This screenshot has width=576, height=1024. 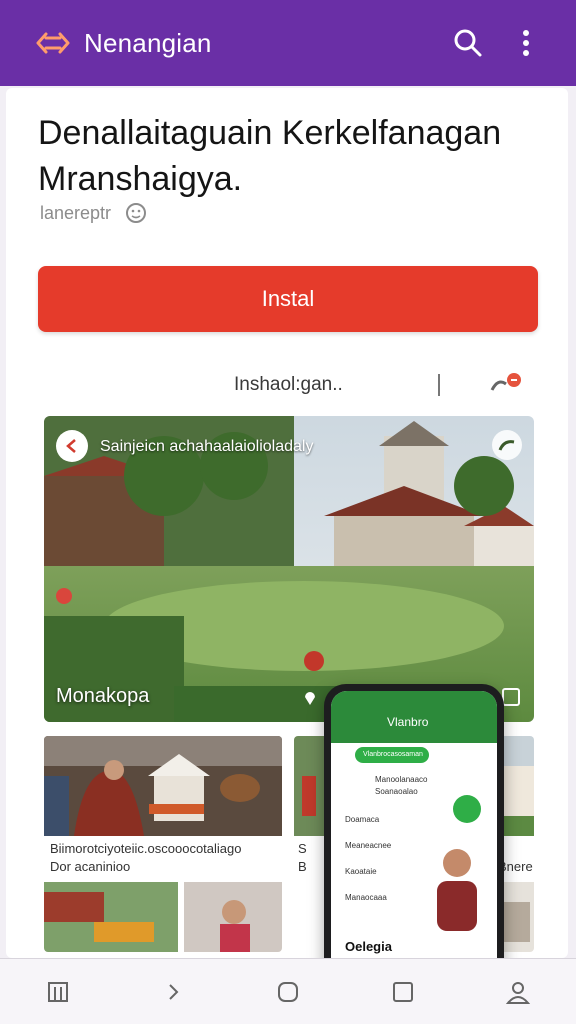 What do you see at coordinates (288, 384) in the screenshot?
I see `subrow-text: Inshaol:gan..` at bounding box center [288, 384].